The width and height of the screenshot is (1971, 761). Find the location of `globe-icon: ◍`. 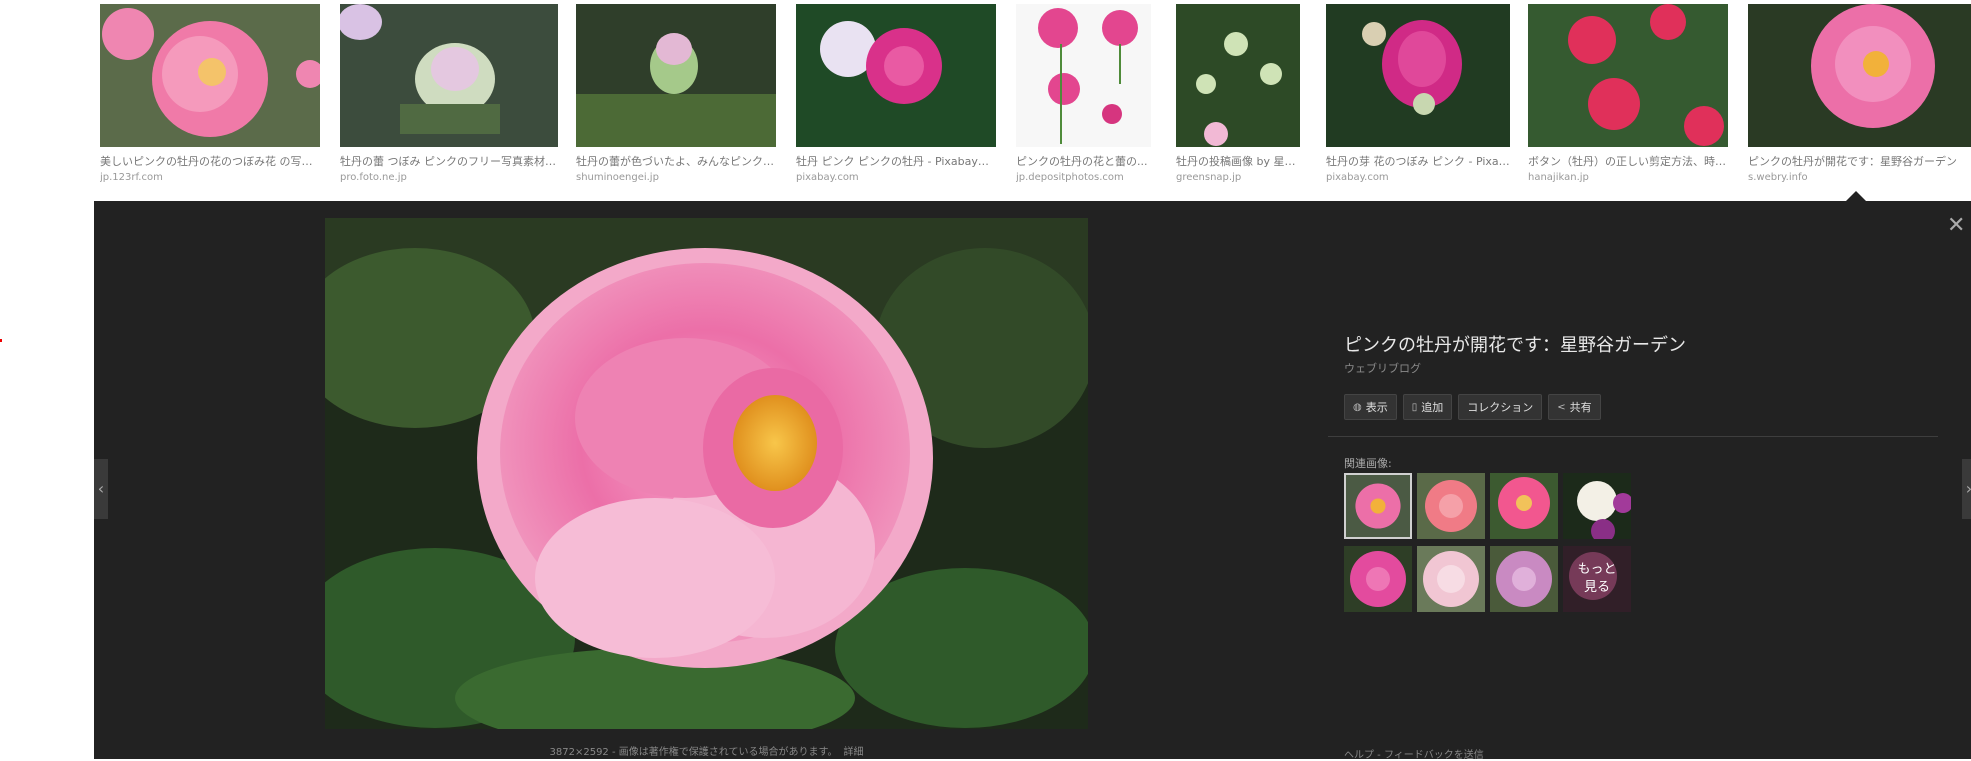

globe-icon: ◍ is located at coordinates (1357, 407).